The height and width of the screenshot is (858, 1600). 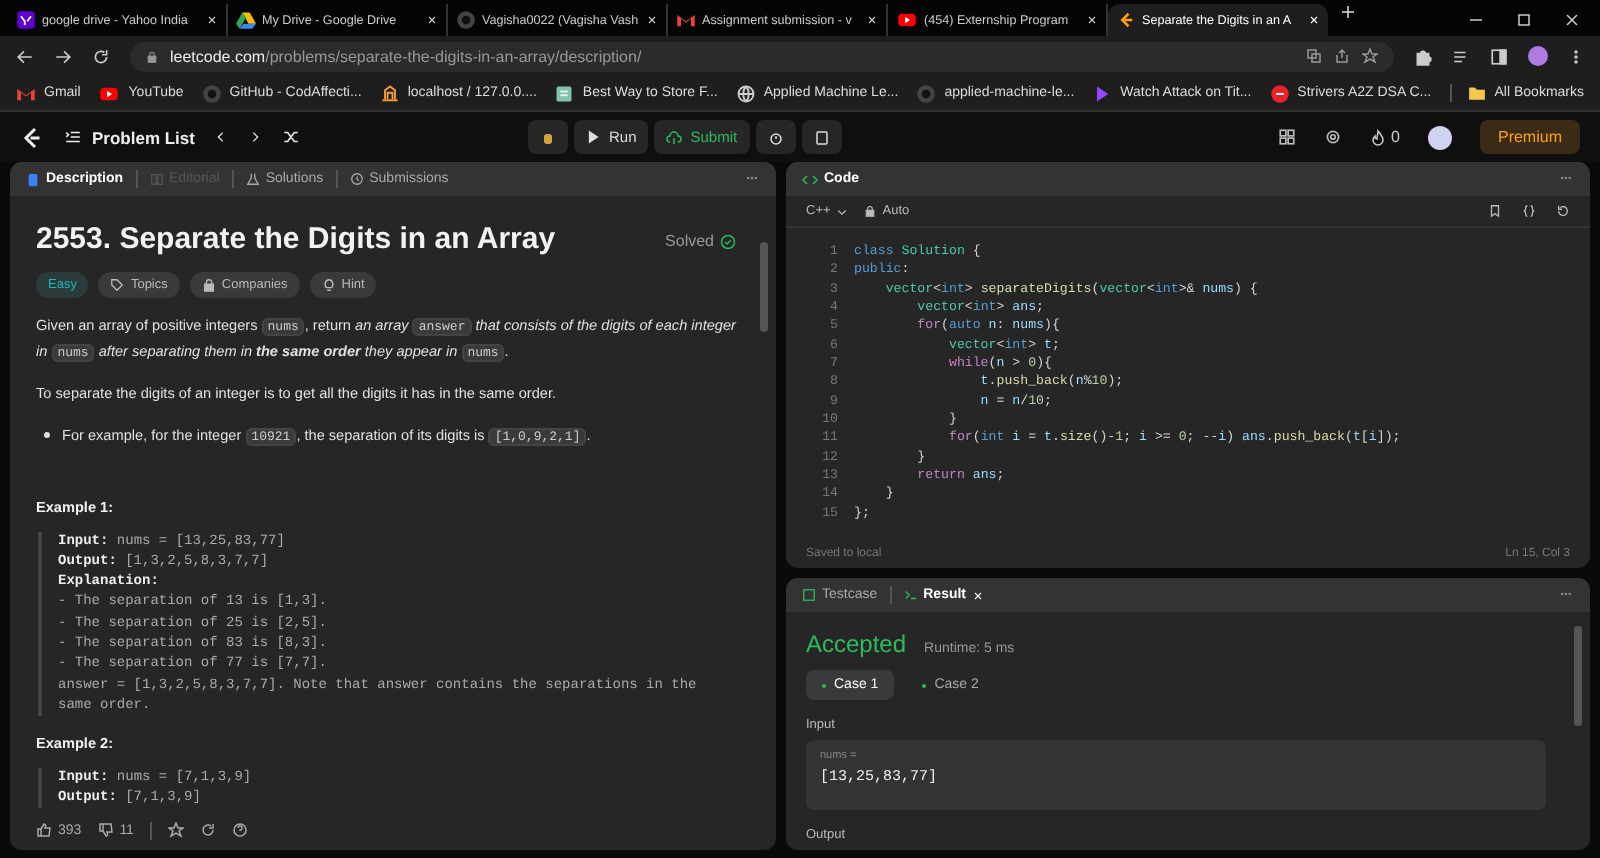 What do you see at coordinates (1563, 211) in the screenshot?
I see `reset-icon` at bounding box center [1563, 211].